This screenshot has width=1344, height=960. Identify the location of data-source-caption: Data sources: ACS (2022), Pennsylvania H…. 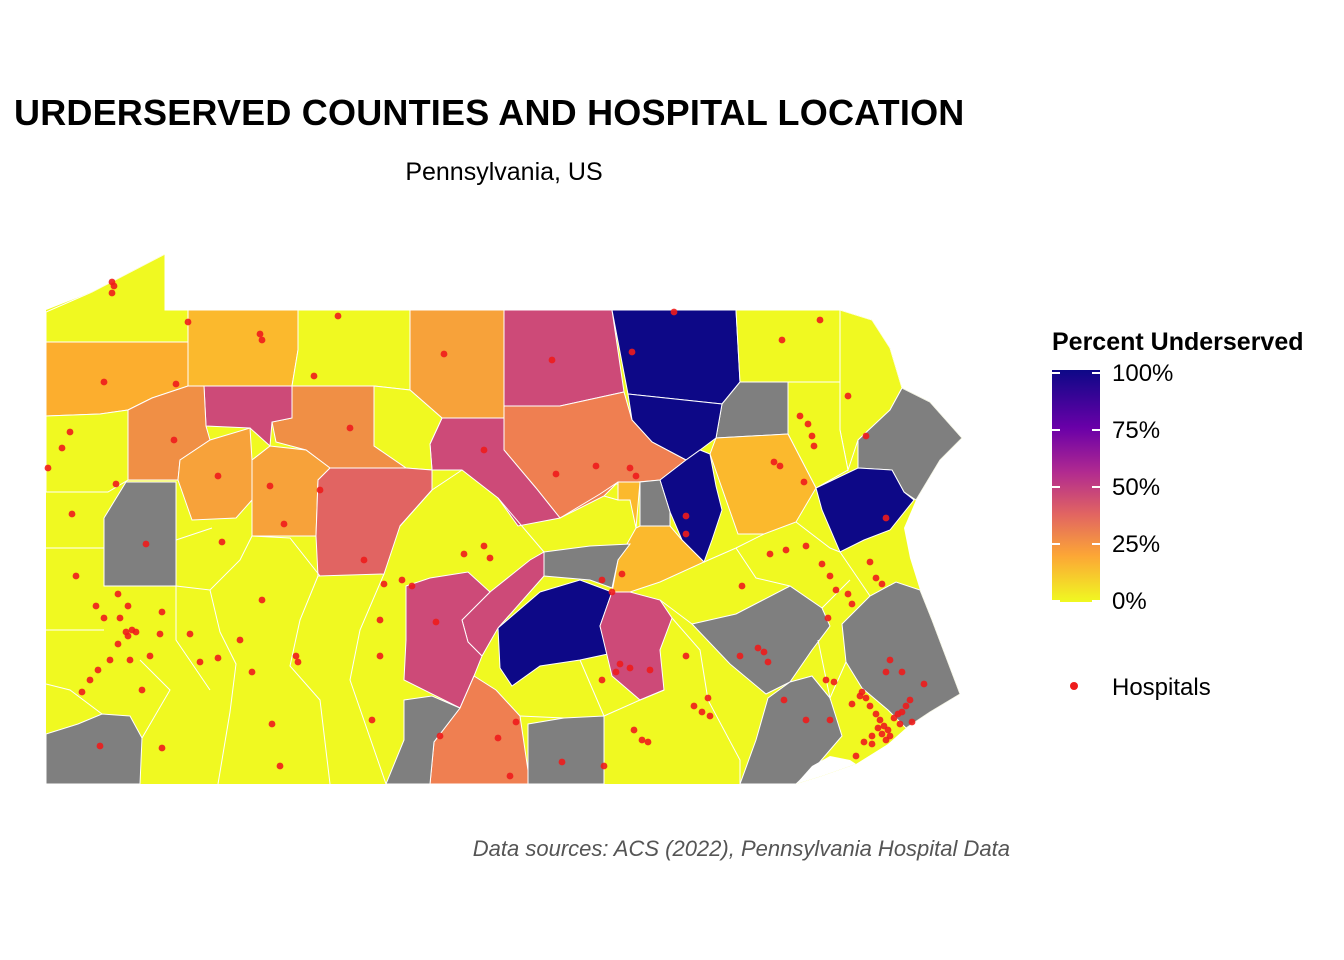
(741, 848).